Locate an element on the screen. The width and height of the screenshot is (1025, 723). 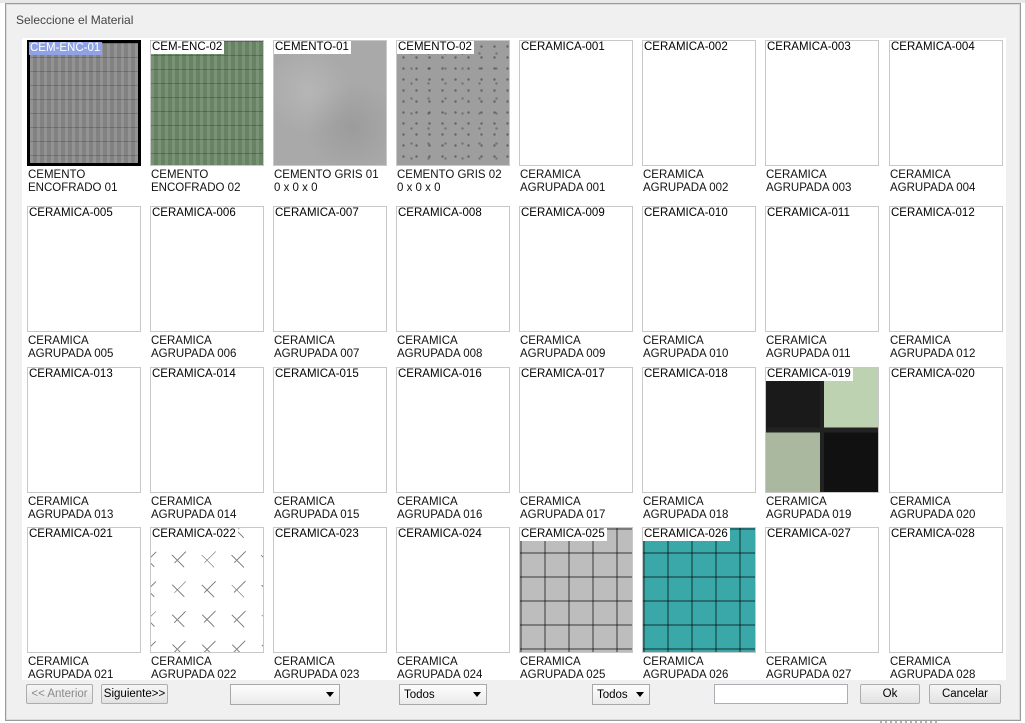
material-tile: CERAMICA-018 CERAMICA AGRUPADA 018 is located at coordinates (698, 443).